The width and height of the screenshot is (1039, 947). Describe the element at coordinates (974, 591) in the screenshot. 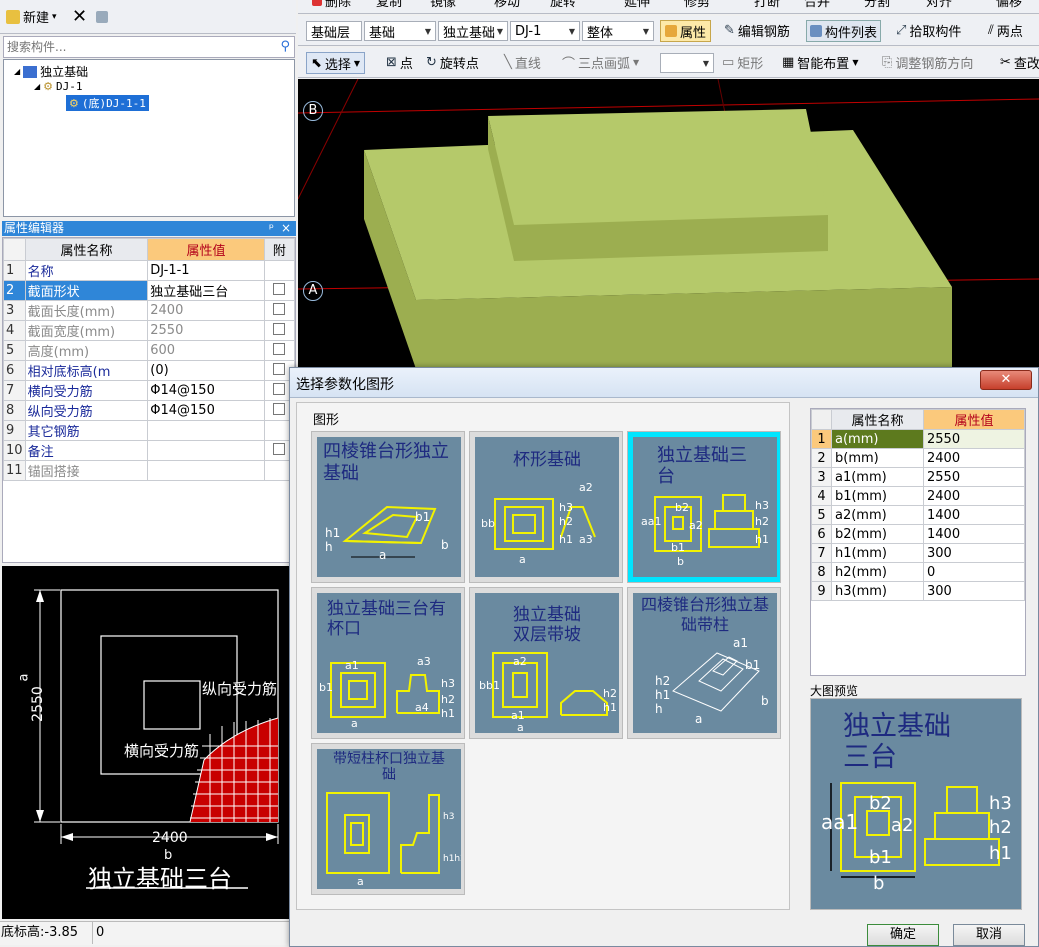

I see `param-value: 300` at that location.